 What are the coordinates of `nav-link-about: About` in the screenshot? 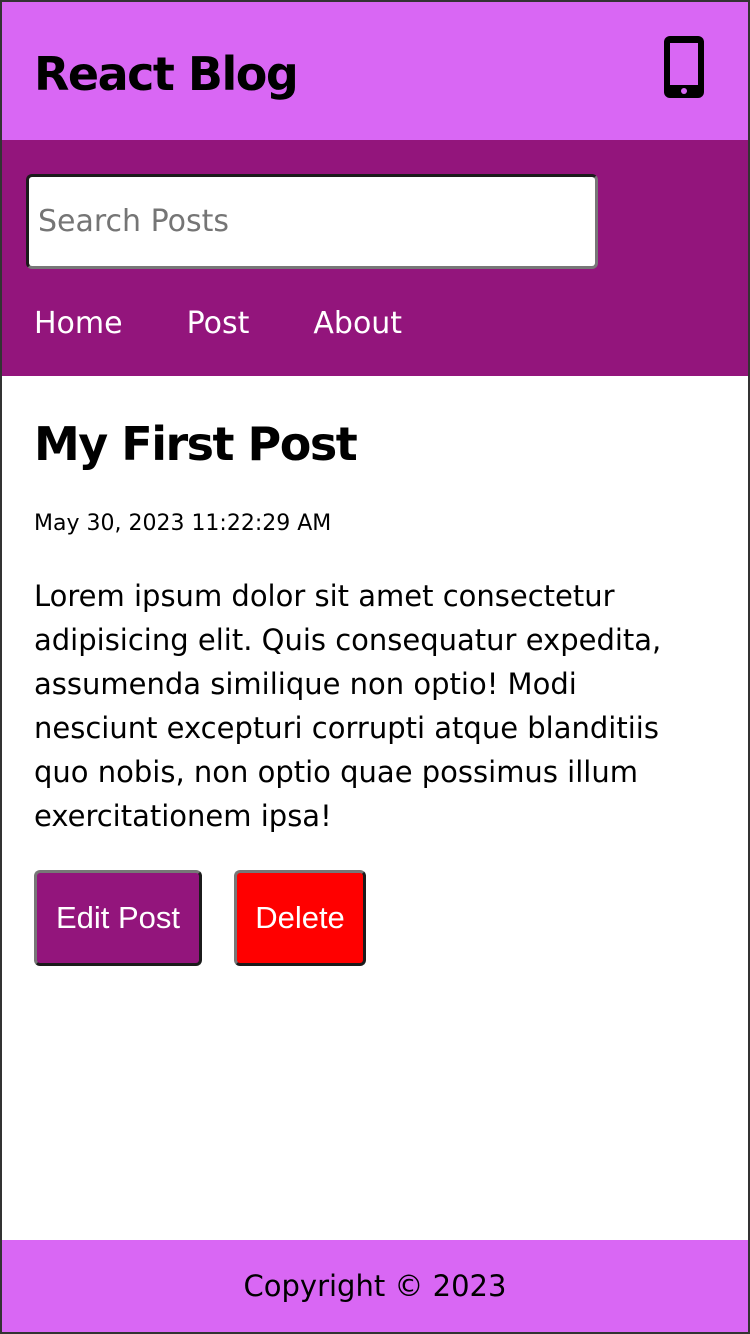 It's located at (357, 324).